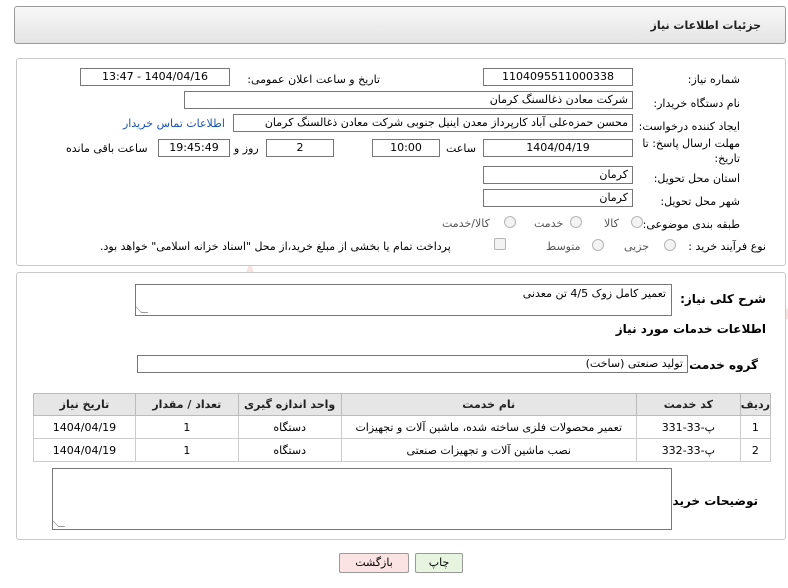 This screenshot has height=588, width=788. Describe the element at coordinates (155, 77) in the screenshot. I see `announce-date-field: 1404/04/16 - 13:47` at that location.